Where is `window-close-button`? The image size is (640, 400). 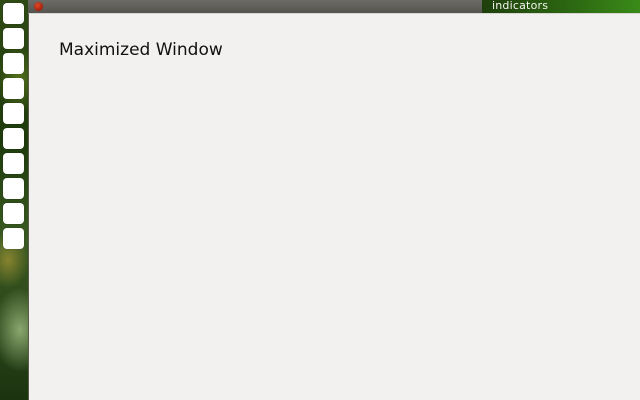 window-close-button is located at coordinates (38, 6).